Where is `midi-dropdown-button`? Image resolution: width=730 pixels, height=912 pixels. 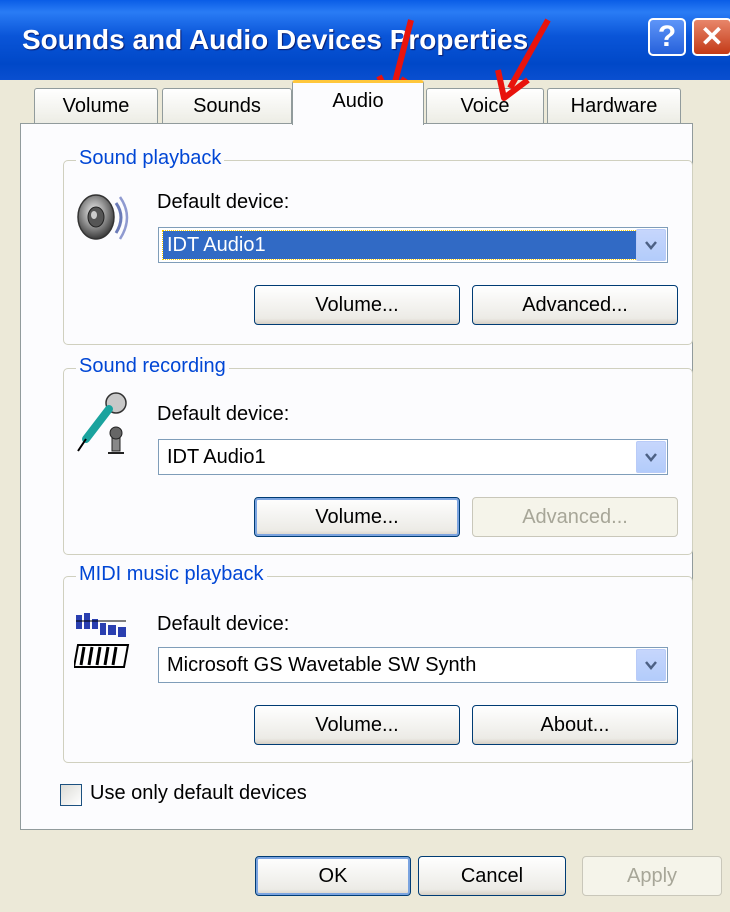
midi-dropdown-button is located at coordinates (651, 665).